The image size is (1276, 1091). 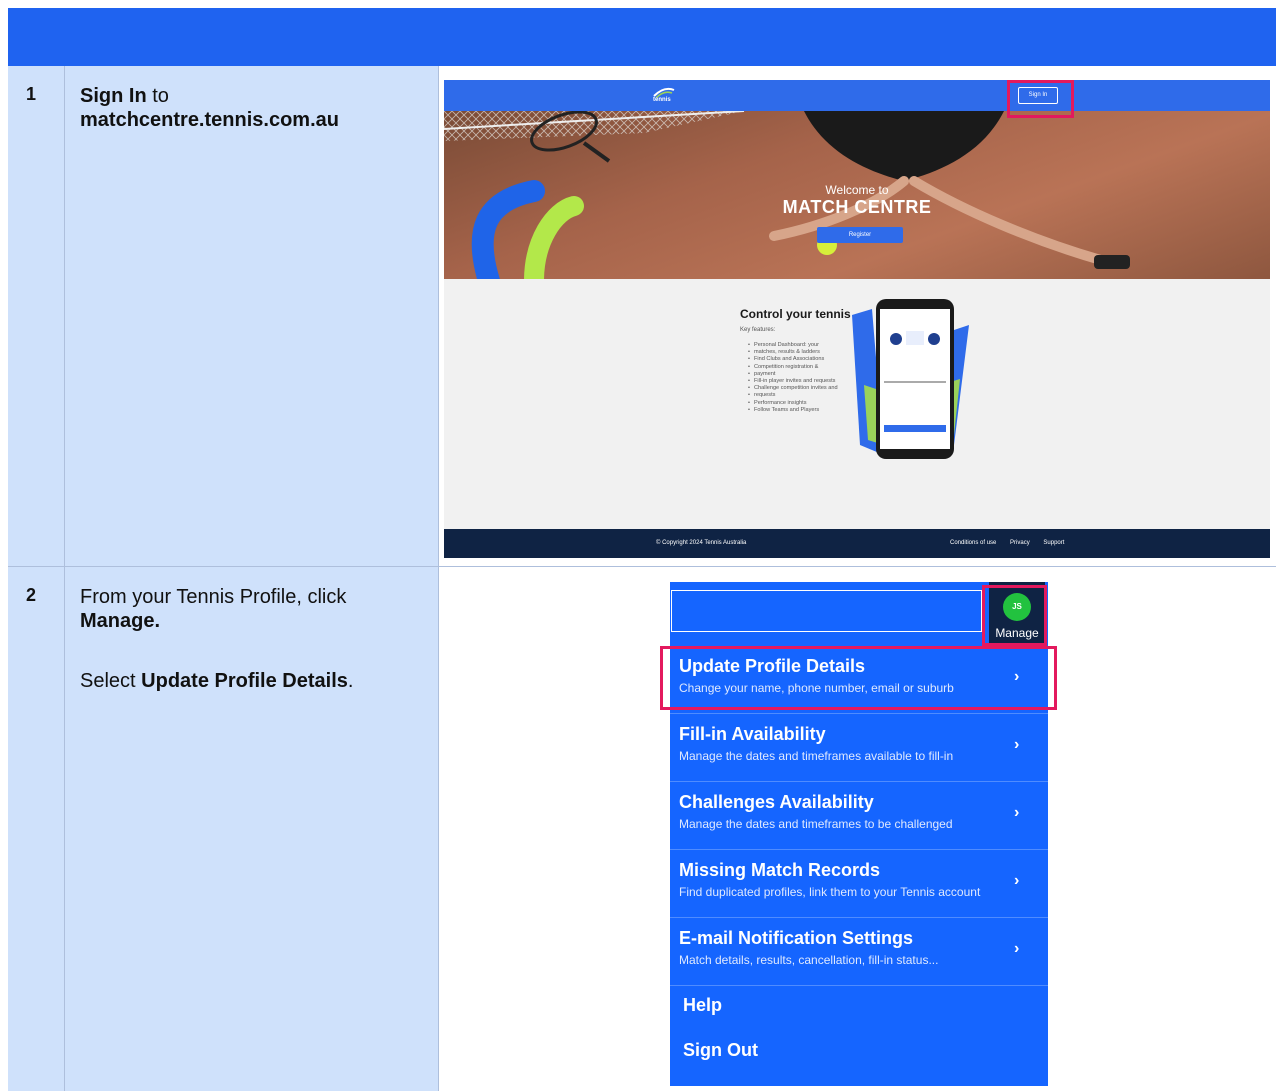 I want to click on sign-in-highlight, so click(x=1040, y=99).